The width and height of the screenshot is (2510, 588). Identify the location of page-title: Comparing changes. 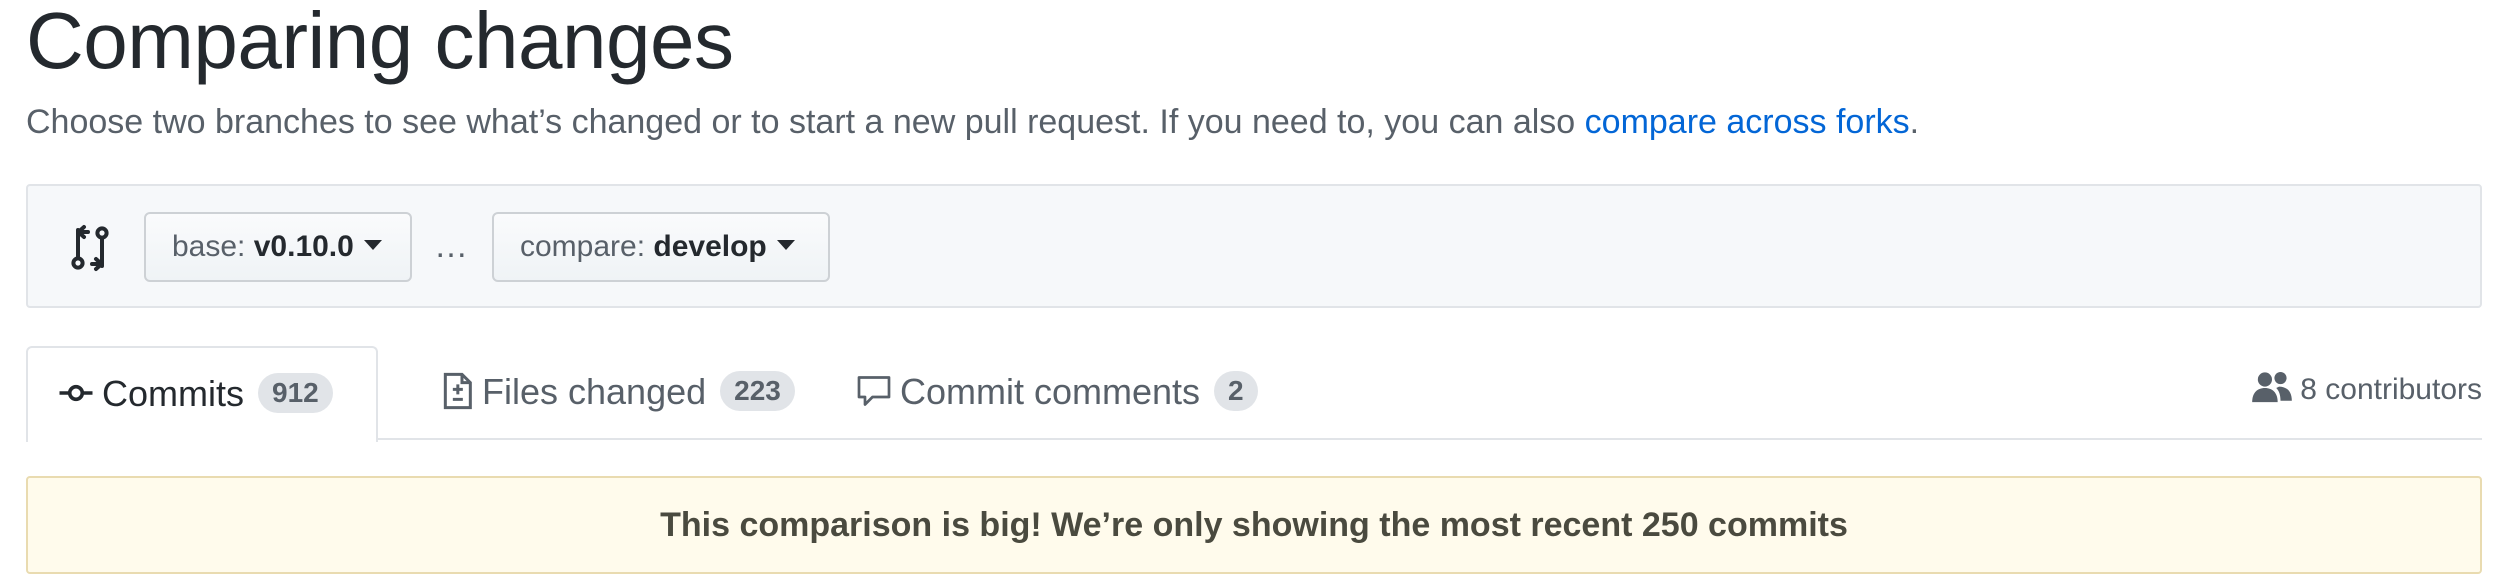
(380, 42).